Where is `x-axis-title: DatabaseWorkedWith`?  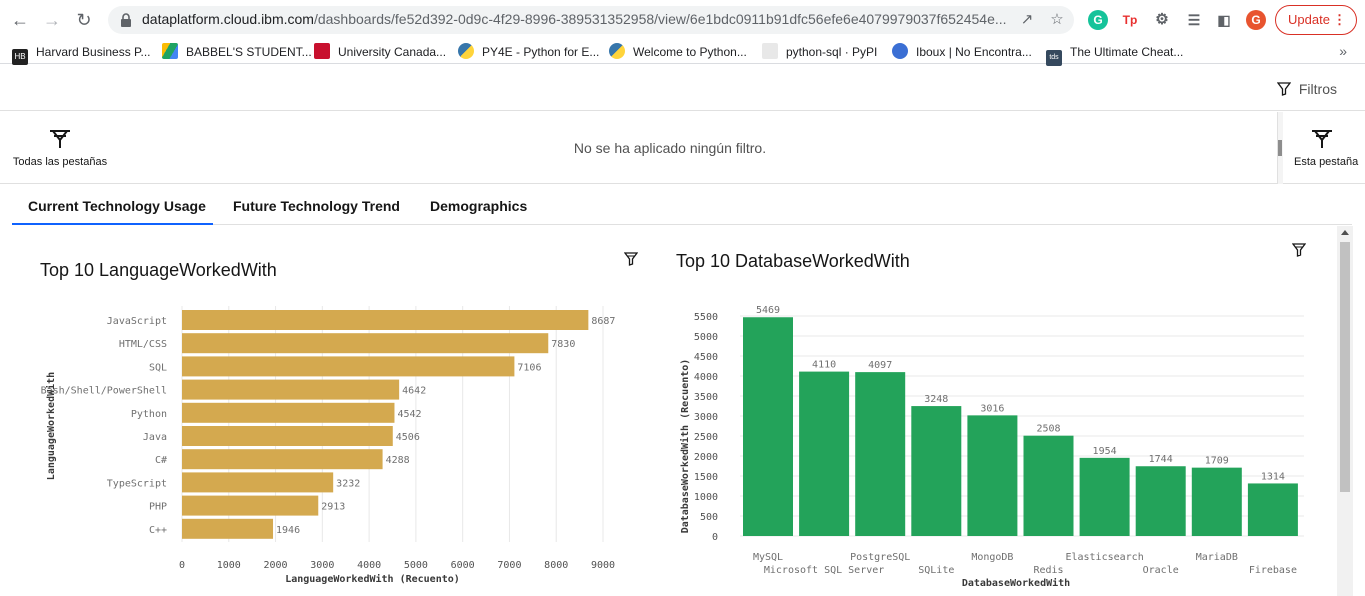 x-axis-title: DatabaseWorkedWith is located at coordinates (1016, 583).